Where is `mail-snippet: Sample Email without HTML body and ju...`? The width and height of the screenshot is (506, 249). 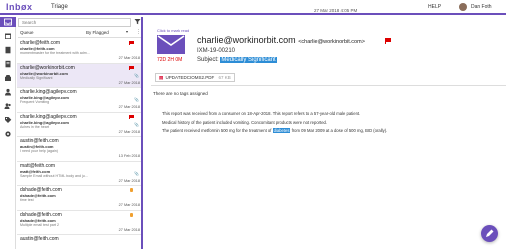
mail-snippet: Sample Email without HTML body and ju... is located at coordinates (54, 175).